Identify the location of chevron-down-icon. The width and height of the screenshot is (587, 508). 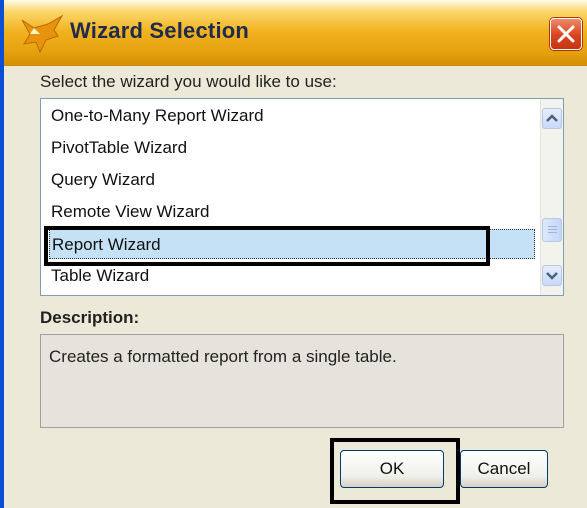
(552, 276).